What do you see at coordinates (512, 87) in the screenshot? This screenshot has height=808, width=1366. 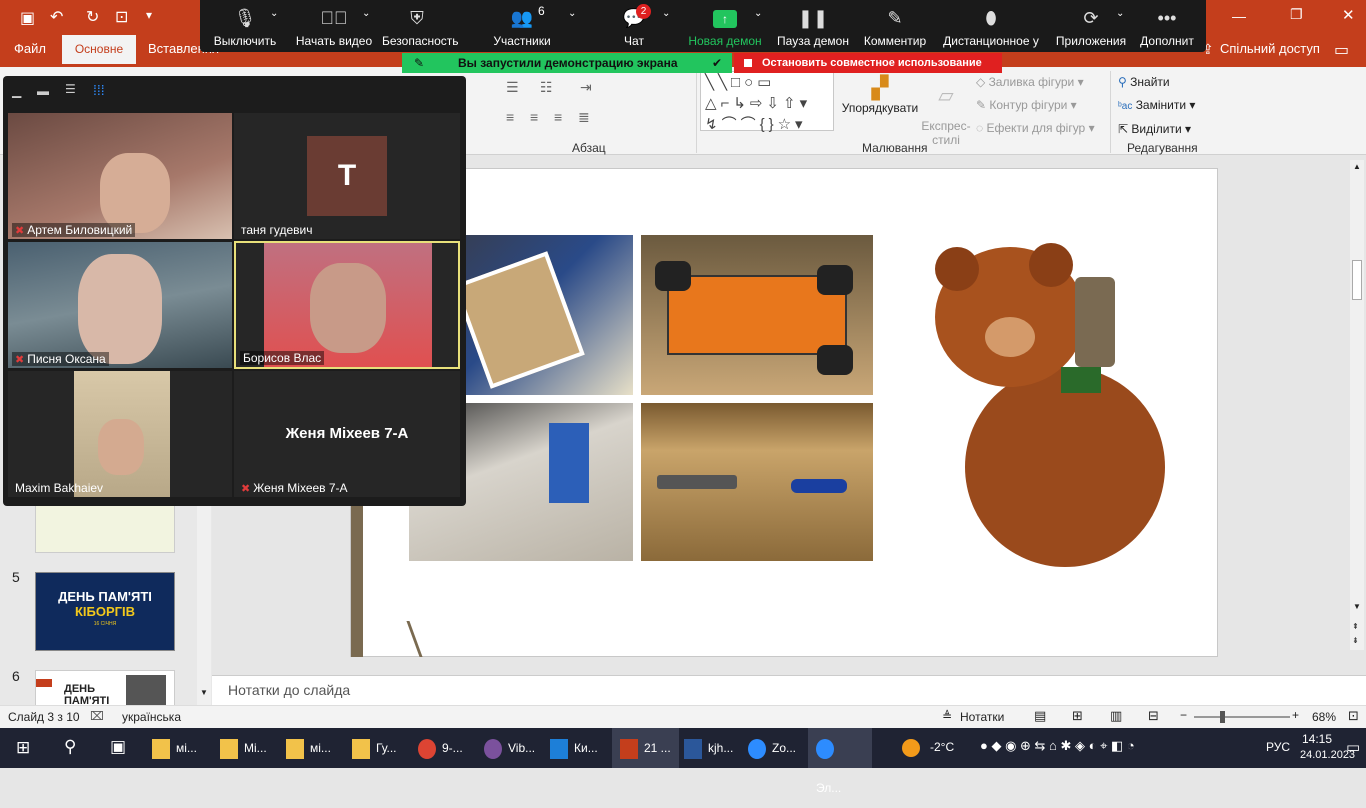 I see `bullets-icon: ☰` at bounding box center [512, 87].